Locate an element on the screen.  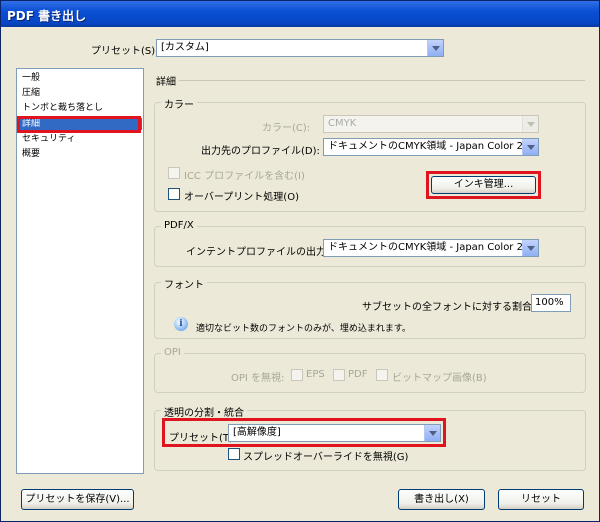
opi-group-title: OPI is located at coordinates (172, 352).